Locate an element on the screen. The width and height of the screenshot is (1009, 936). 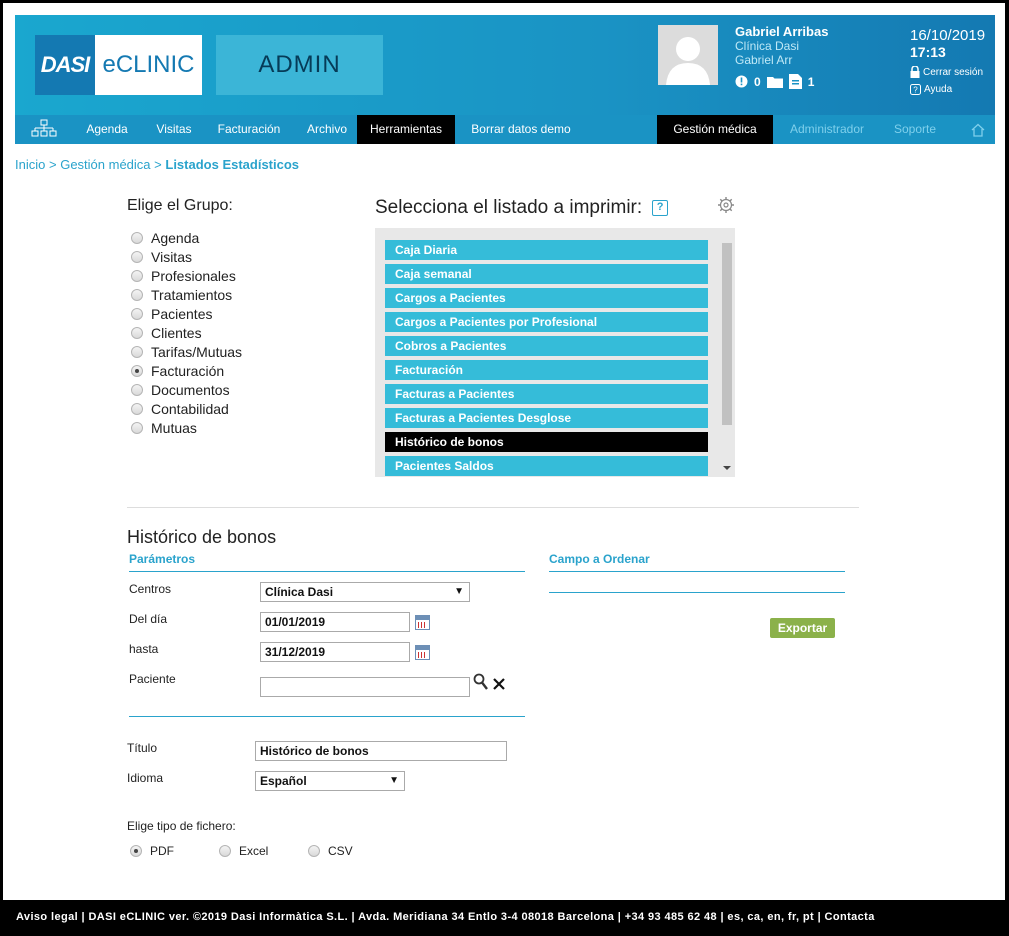
logout-label: Cerrar sesión is located at coordinates (953, 72).